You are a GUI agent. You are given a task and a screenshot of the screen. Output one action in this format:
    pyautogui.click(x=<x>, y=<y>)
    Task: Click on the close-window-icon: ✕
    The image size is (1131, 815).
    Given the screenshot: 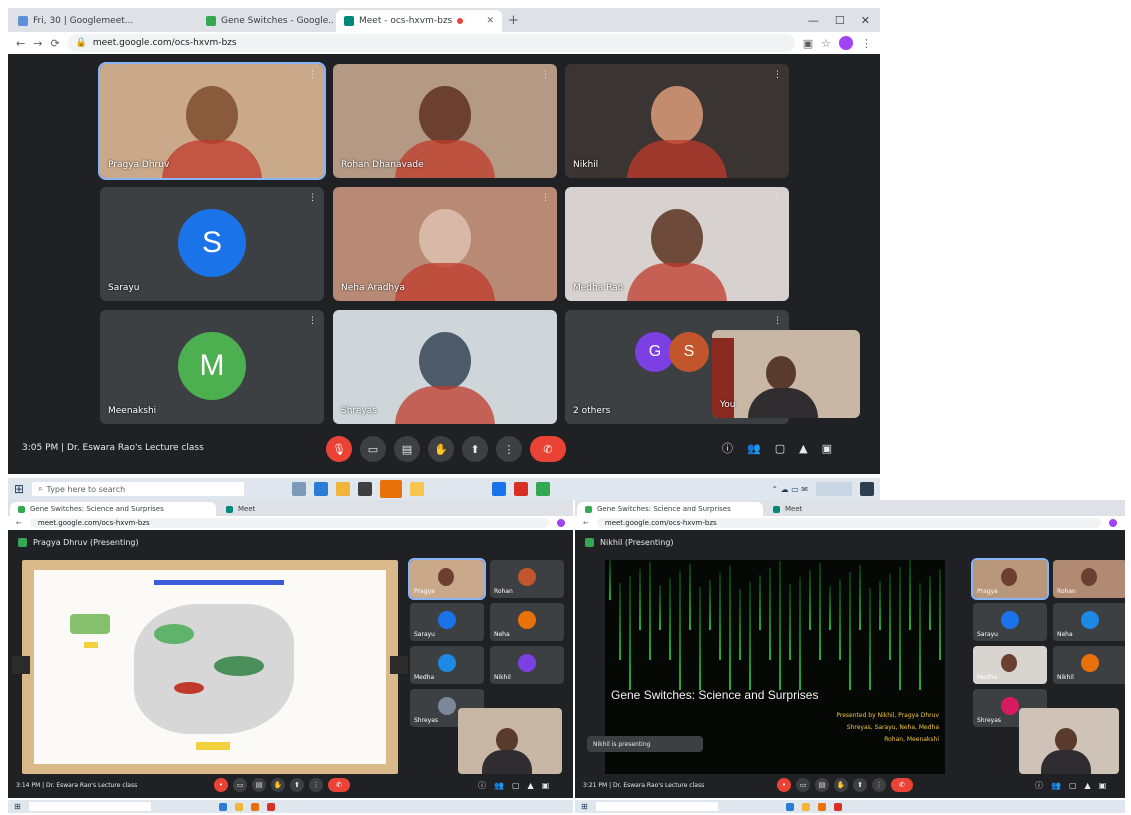 What is the action you would take?
    pyautogui.click(x=865, y=20)
    